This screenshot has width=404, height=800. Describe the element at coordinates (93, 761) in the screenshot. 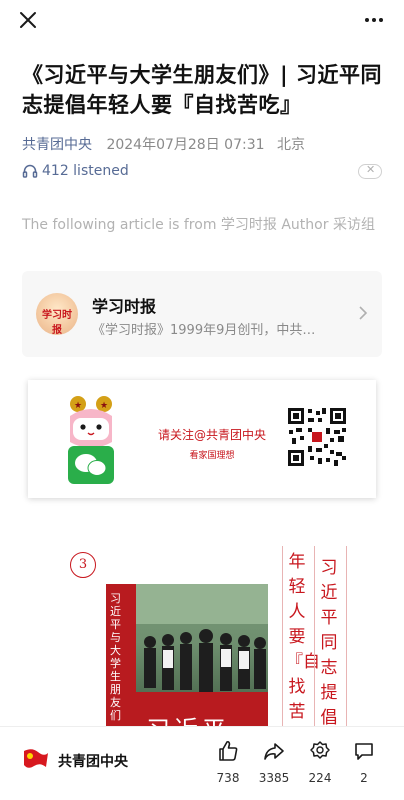

I see `bottom-account-name: 共青团中央` at that location.